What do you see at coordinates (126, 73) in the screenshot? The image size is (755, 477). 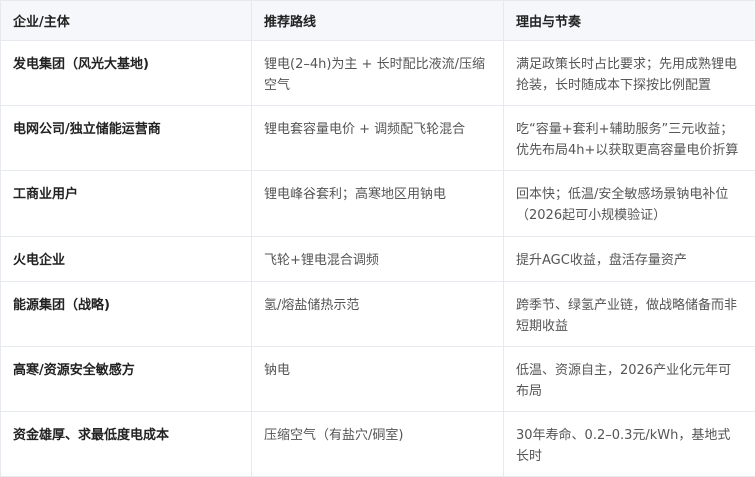 I see `subject-cell: 发电集团（风光大基地)` at bounding box center [126, 73].